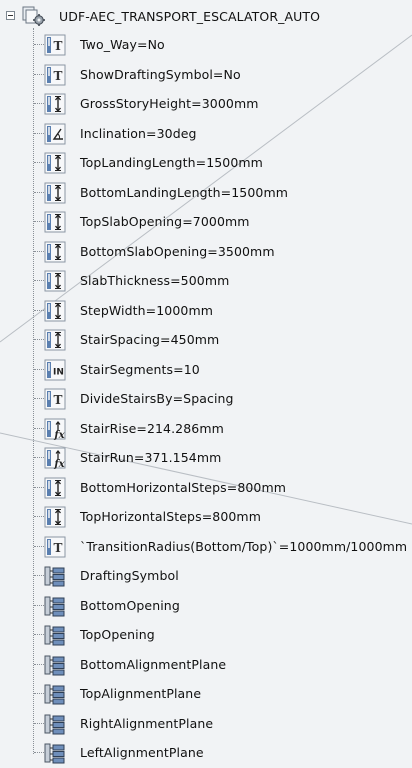  I want to click on tree-node-label: RightAlignmentPlane, so click(147, 723).